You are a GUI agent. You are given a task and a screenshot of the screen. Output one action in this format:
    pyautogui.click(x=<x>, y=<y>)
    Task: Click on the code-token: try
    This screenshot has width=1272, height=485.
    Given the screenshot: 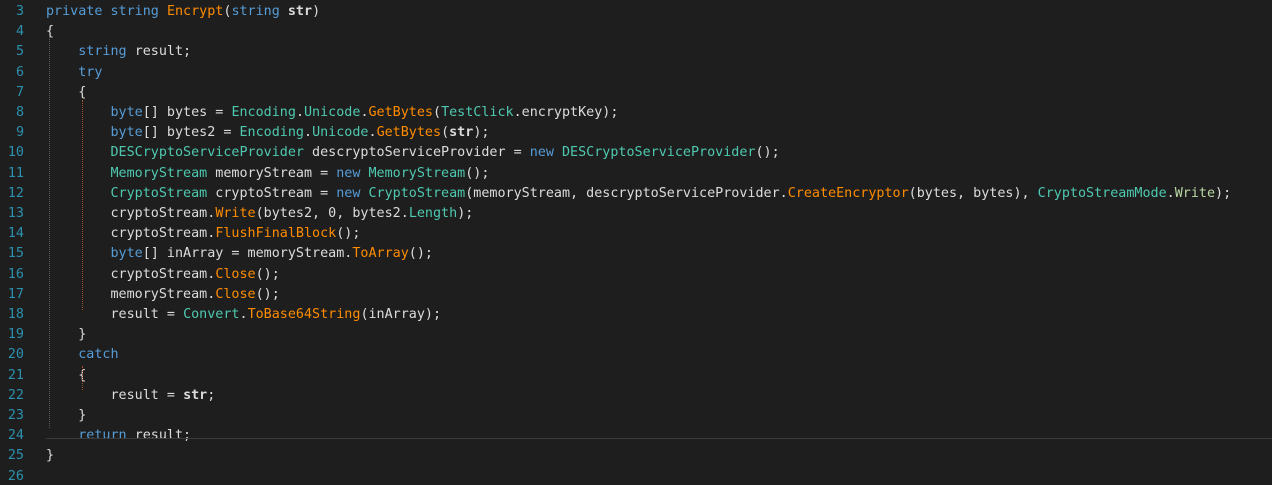 What is the action you would take?
    pyautogui.click(x=90, y=72)
    